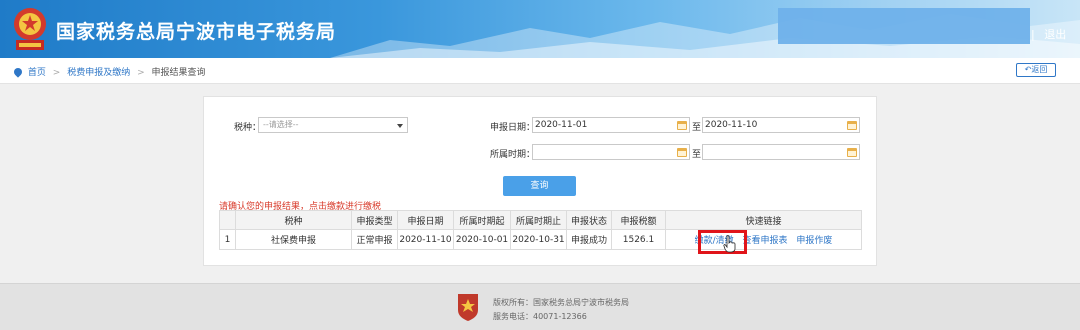  I want to click on view-declaration-link: 查看申报表, so click(765, 241).